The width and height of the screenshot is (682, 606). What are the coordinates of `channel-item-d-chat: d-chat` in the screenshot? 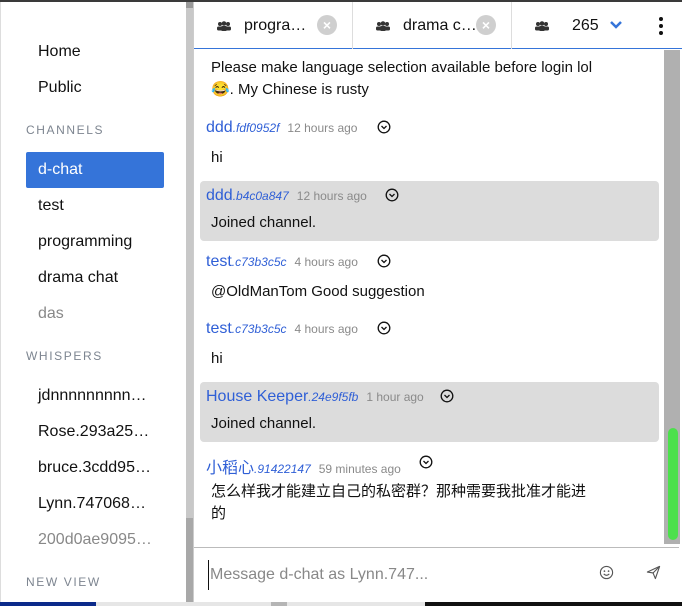 It's located at (95, 170).